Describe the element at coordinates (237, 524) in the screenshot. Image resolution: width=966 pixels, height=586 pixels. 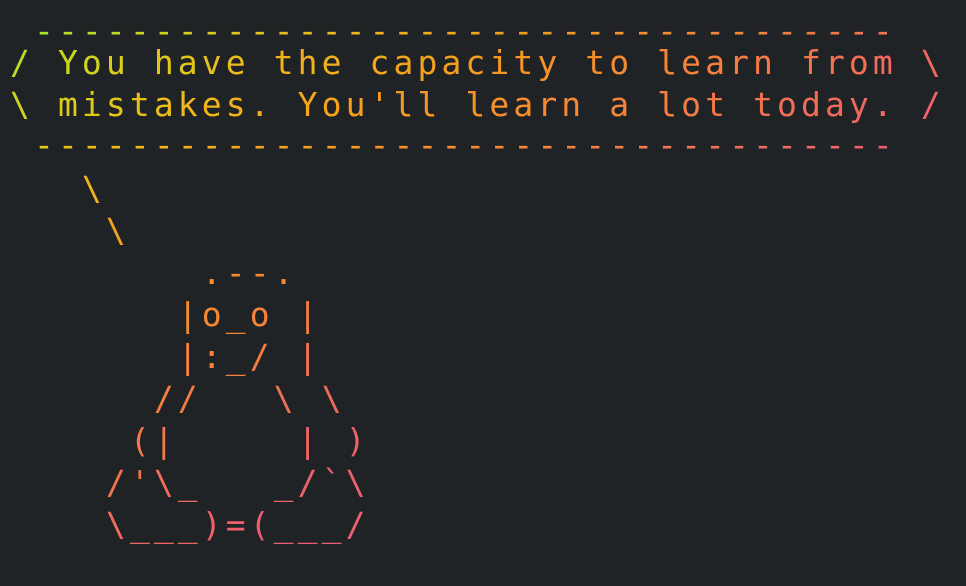
I see `tux-line: \___)=(___/` at that location.